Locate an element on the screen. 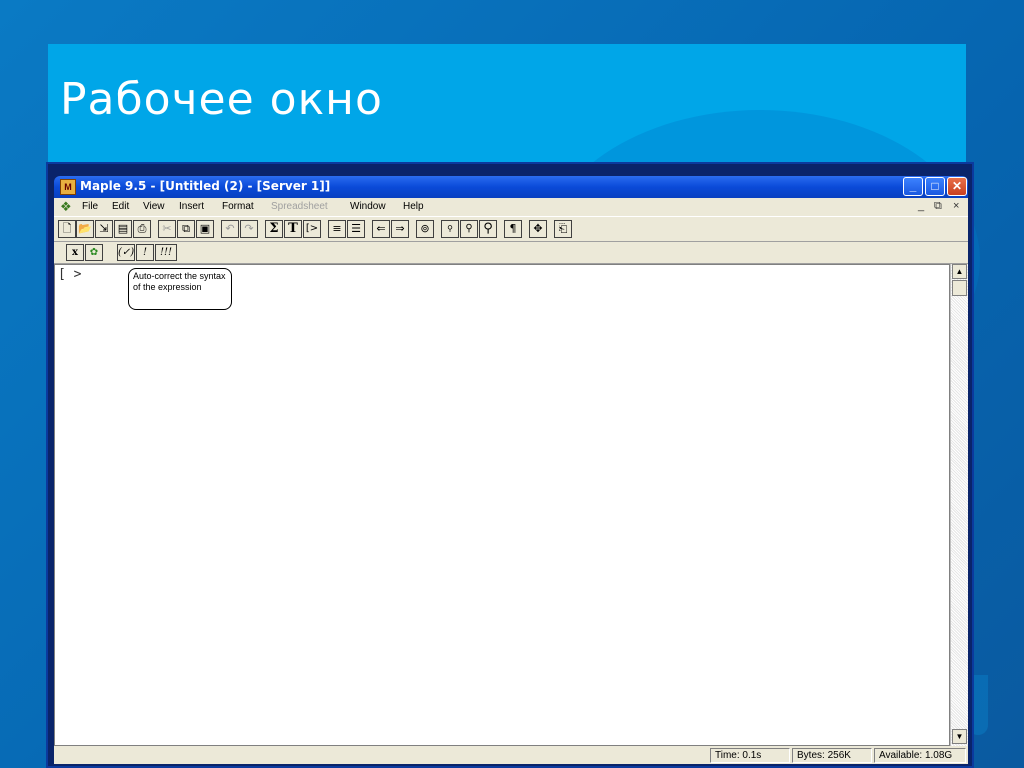  input-prompt: [ > is located at coordinates (69, 274).